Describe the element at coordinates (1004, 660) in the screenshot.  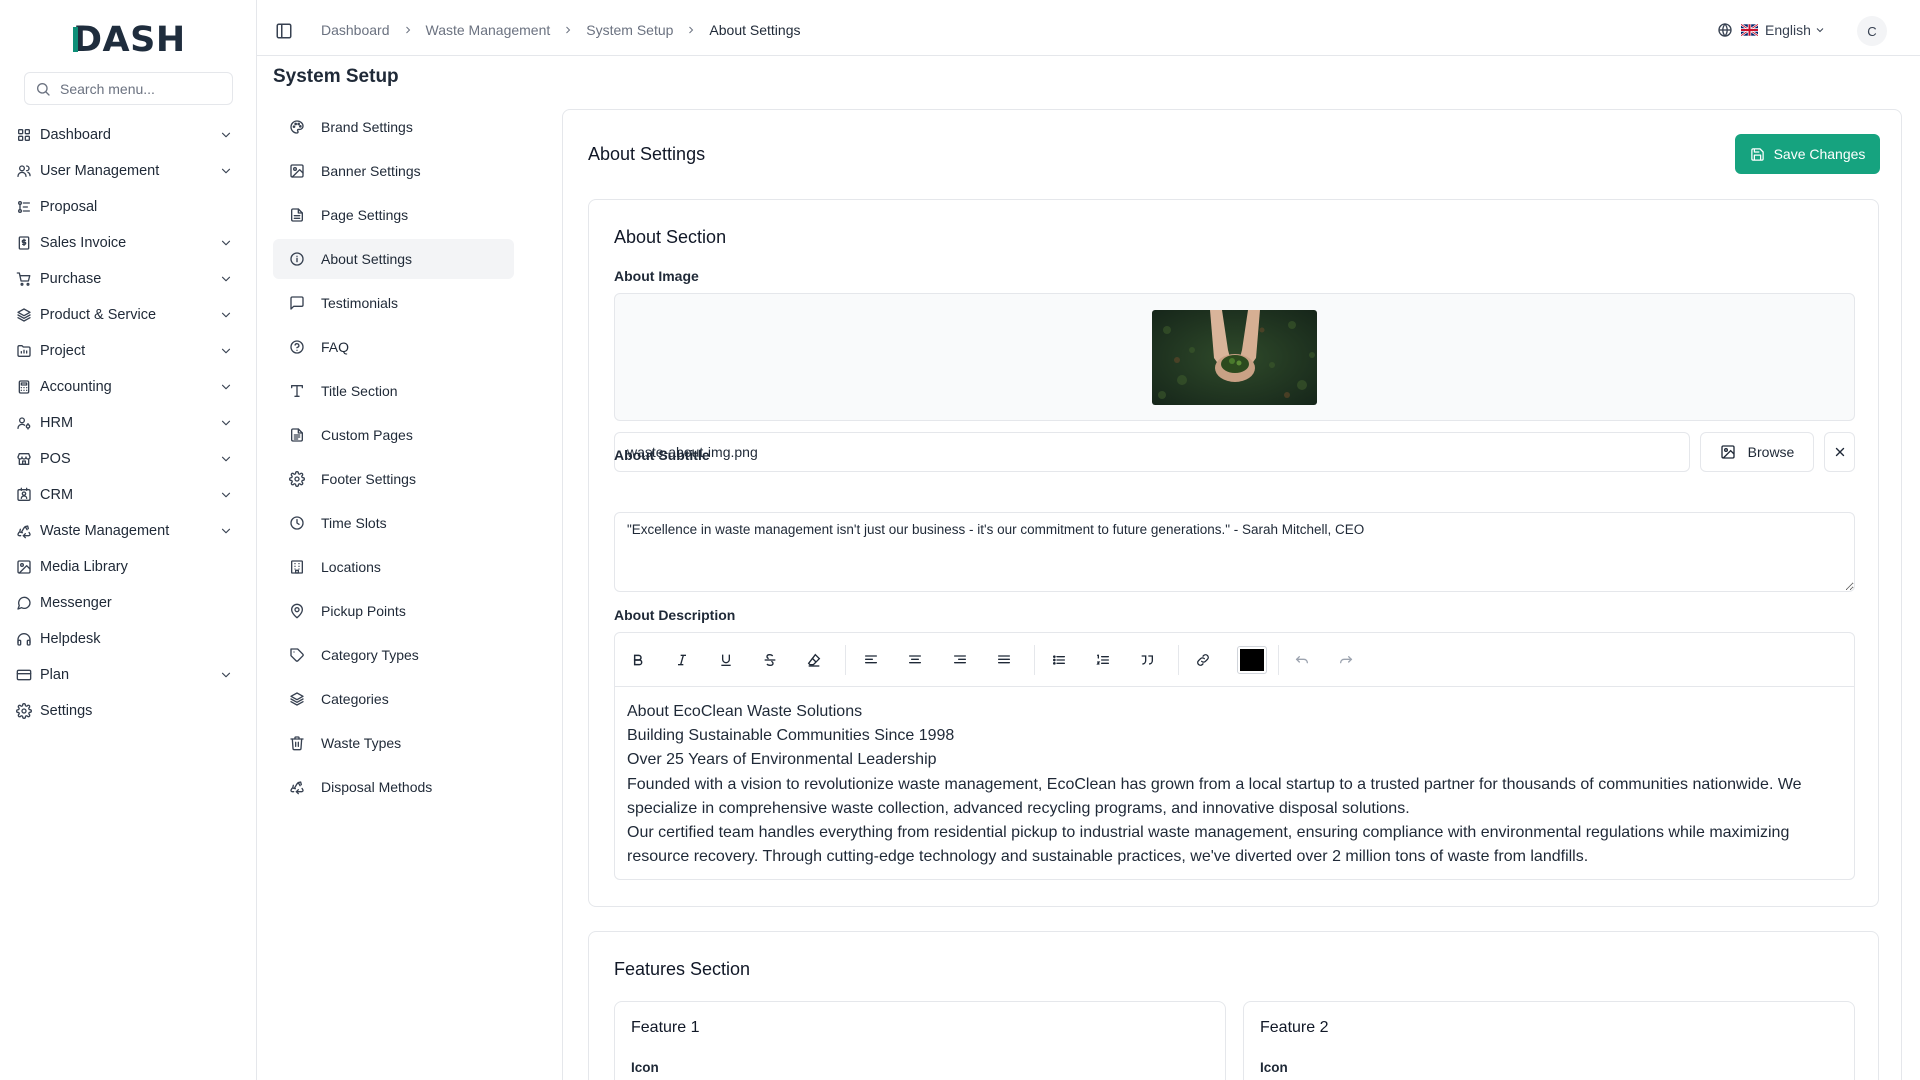
I see `align-justify-icon` at that location.